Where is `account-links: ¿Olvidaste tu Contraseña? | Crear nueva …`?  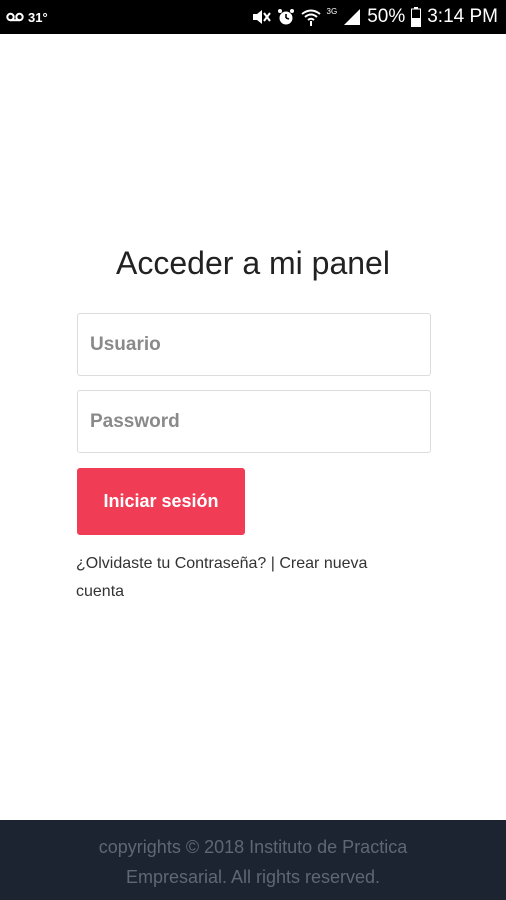 account-links: ¿Olvidaste tu Contraseña? | Crear nueva … is located at coordinates (246, 578).